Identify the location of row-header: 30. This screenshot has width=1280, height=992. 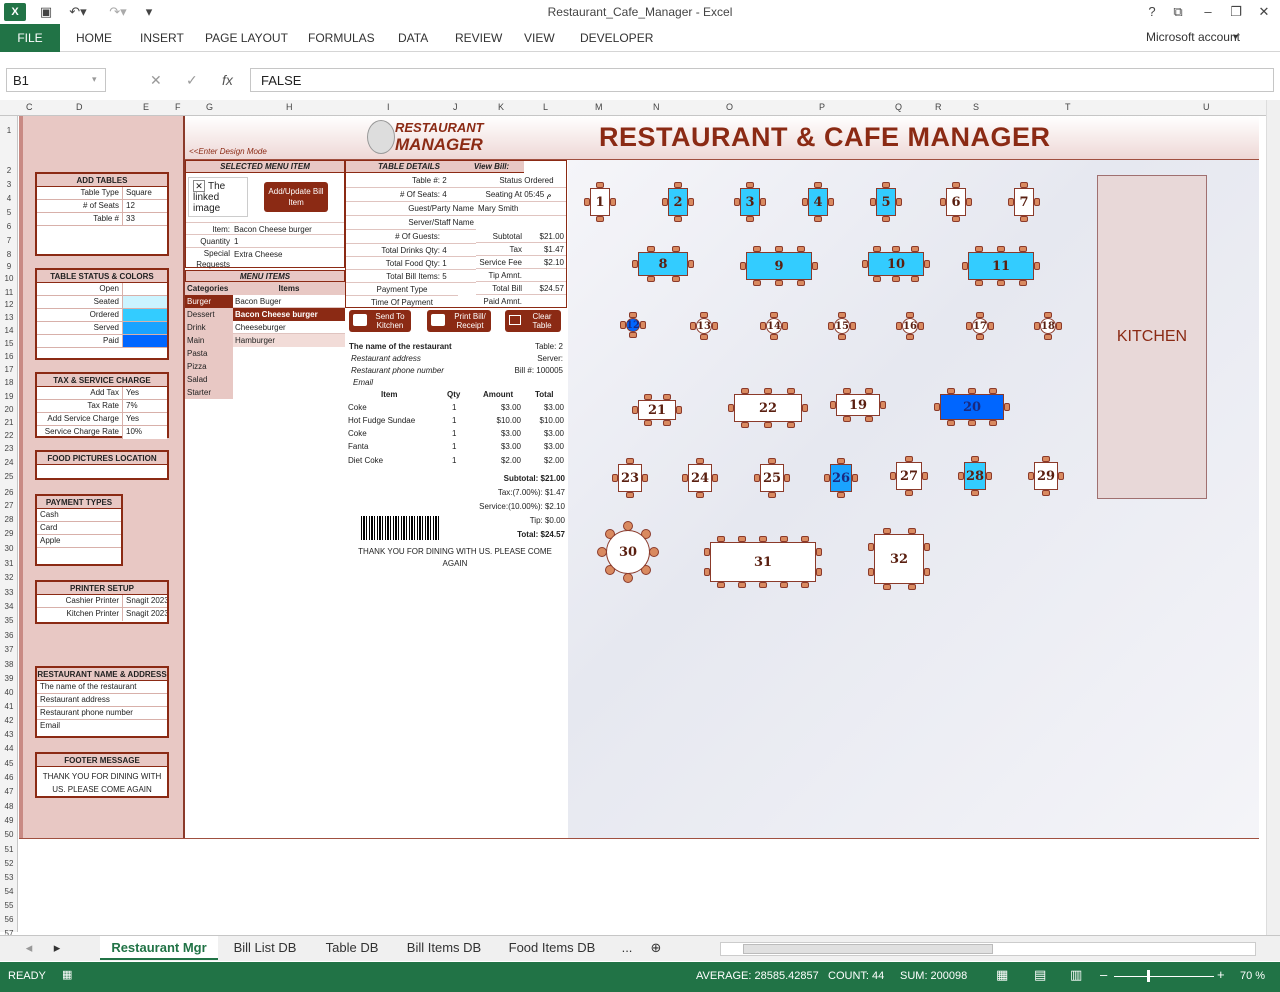
(9, 548).